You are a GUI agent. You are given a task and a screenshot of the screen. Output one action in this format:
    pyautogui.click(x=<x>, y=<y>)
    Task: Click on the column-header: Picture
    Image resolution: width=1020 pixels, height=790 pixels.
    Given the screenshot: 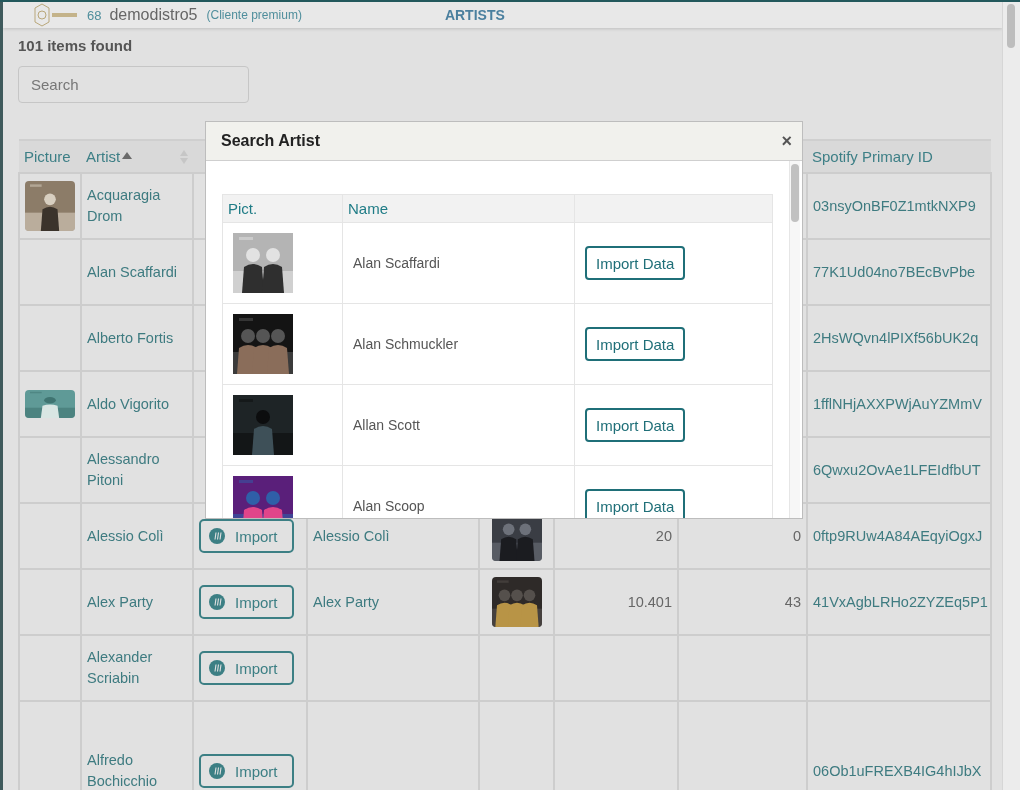 What is the action you would take?
    pyautogui.click(x=47, y=156)
    